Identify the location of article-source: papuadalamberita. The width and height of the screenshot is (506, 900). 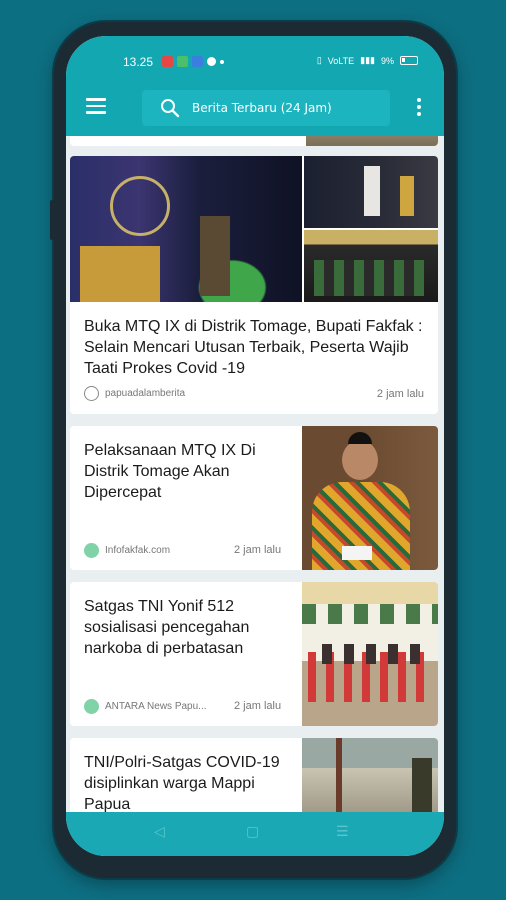
(134, 393).